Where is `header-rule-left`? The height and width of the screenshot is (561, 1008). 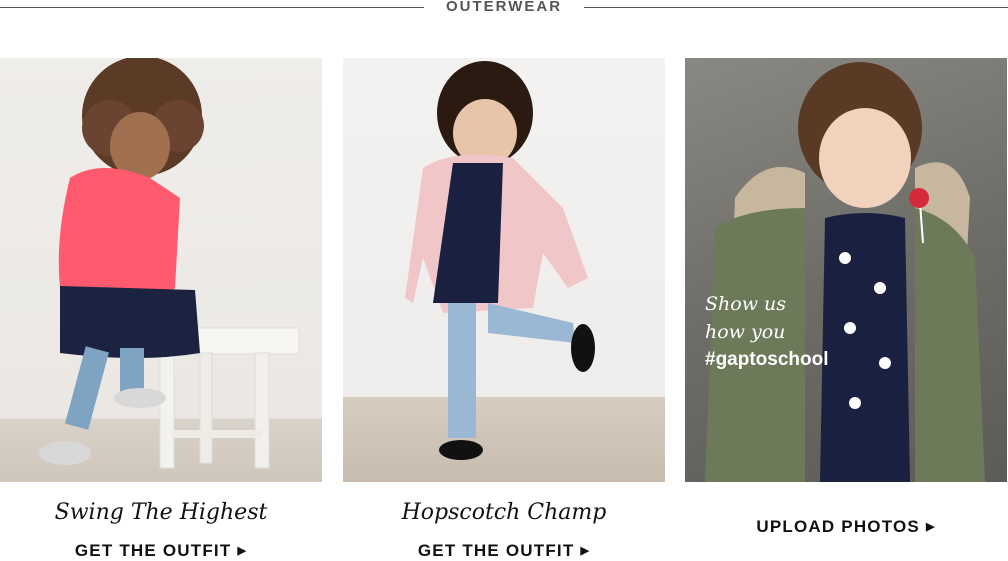
header-rule-left is located at coordinates (212, 7).